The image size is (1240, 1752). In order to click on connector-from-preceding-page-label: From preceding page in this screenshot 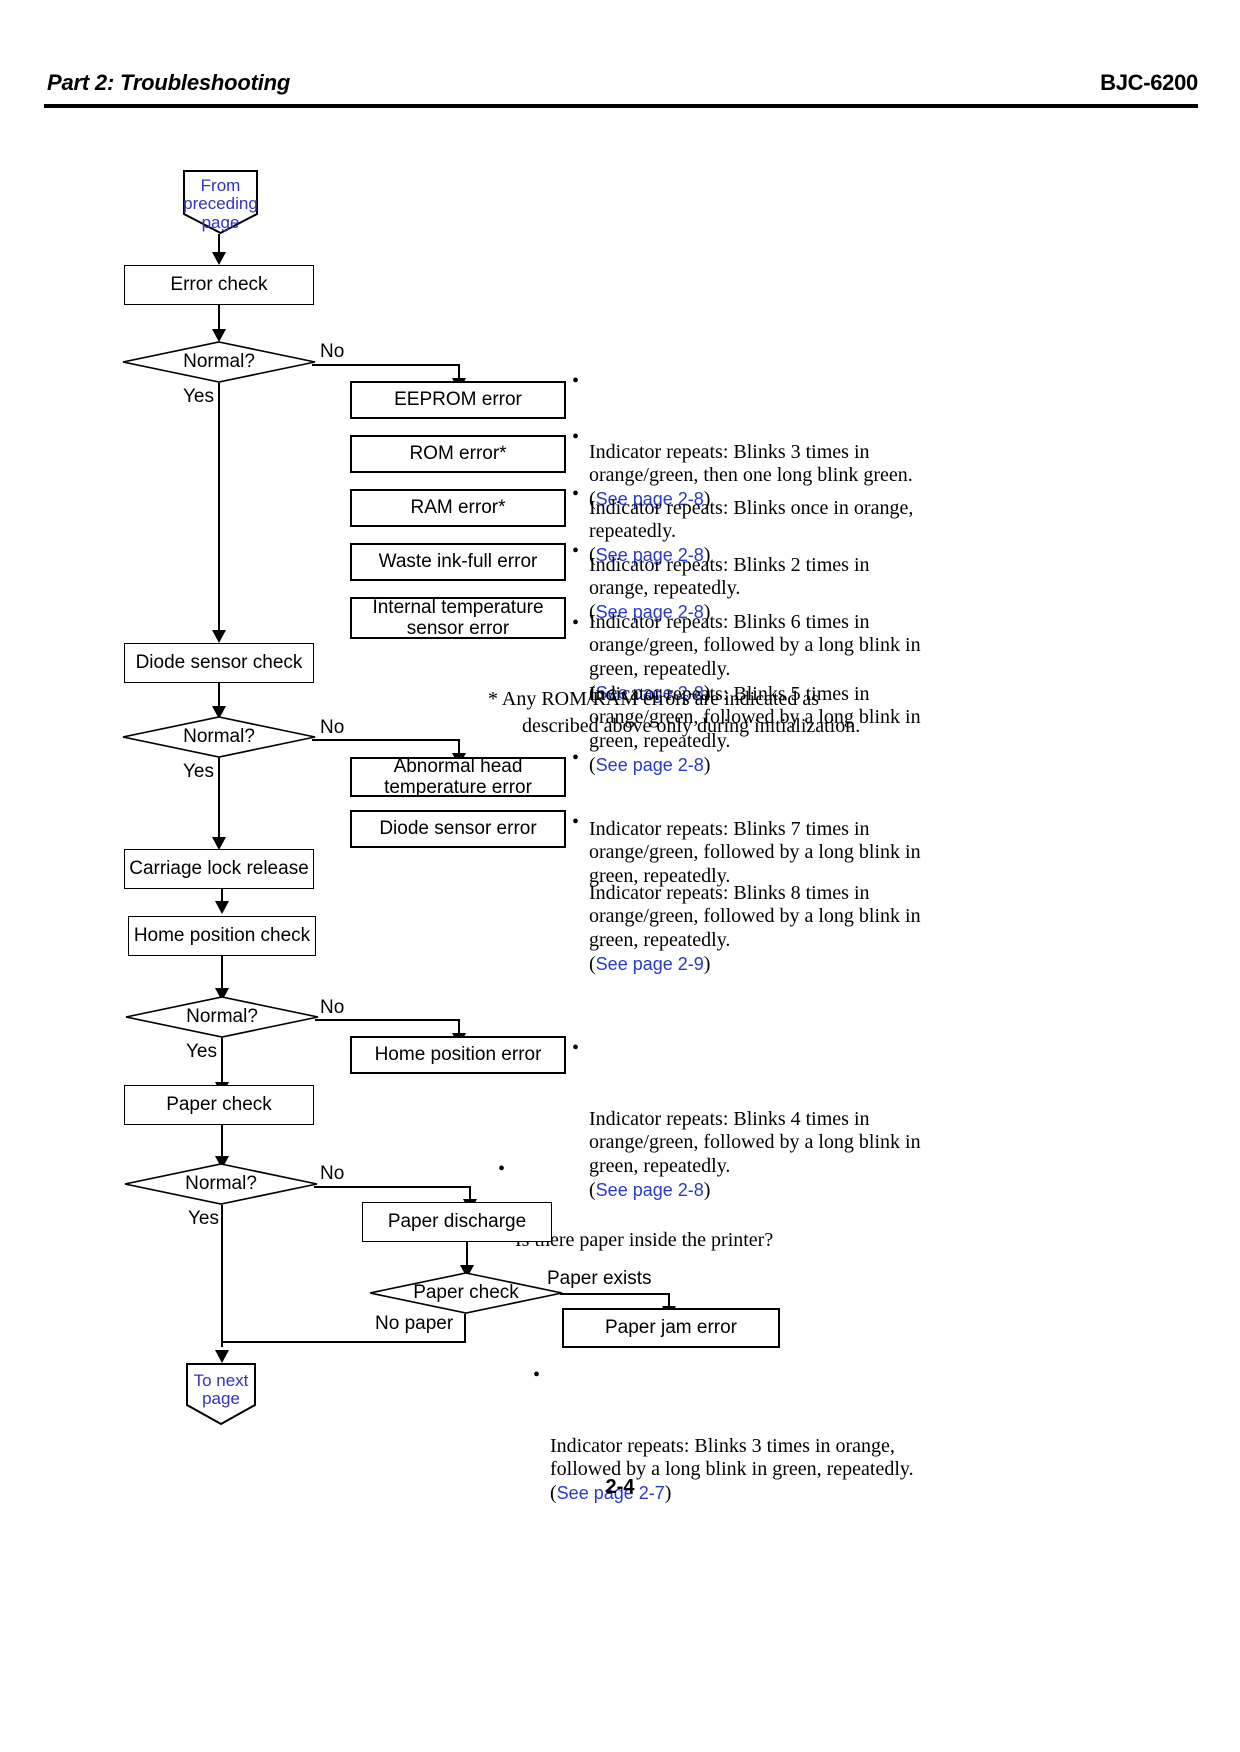, I will do `click(220, 204)`.